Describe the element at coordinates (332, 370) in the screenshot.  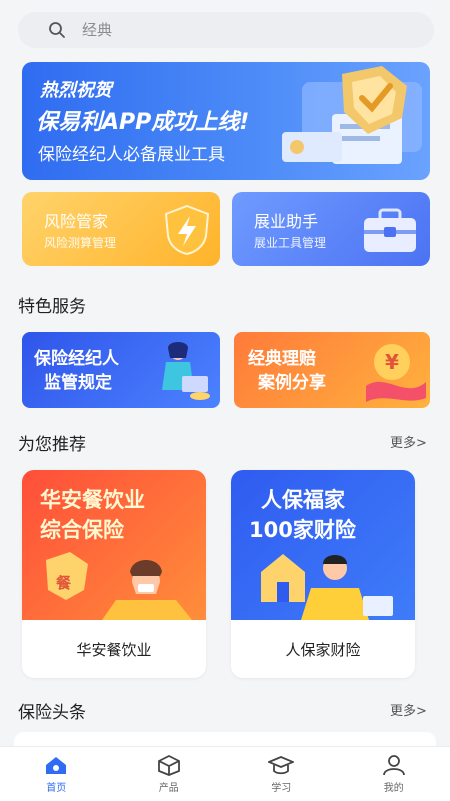
I see `claims-case-card: 经典理赔 案例分享 ¥` at that location.